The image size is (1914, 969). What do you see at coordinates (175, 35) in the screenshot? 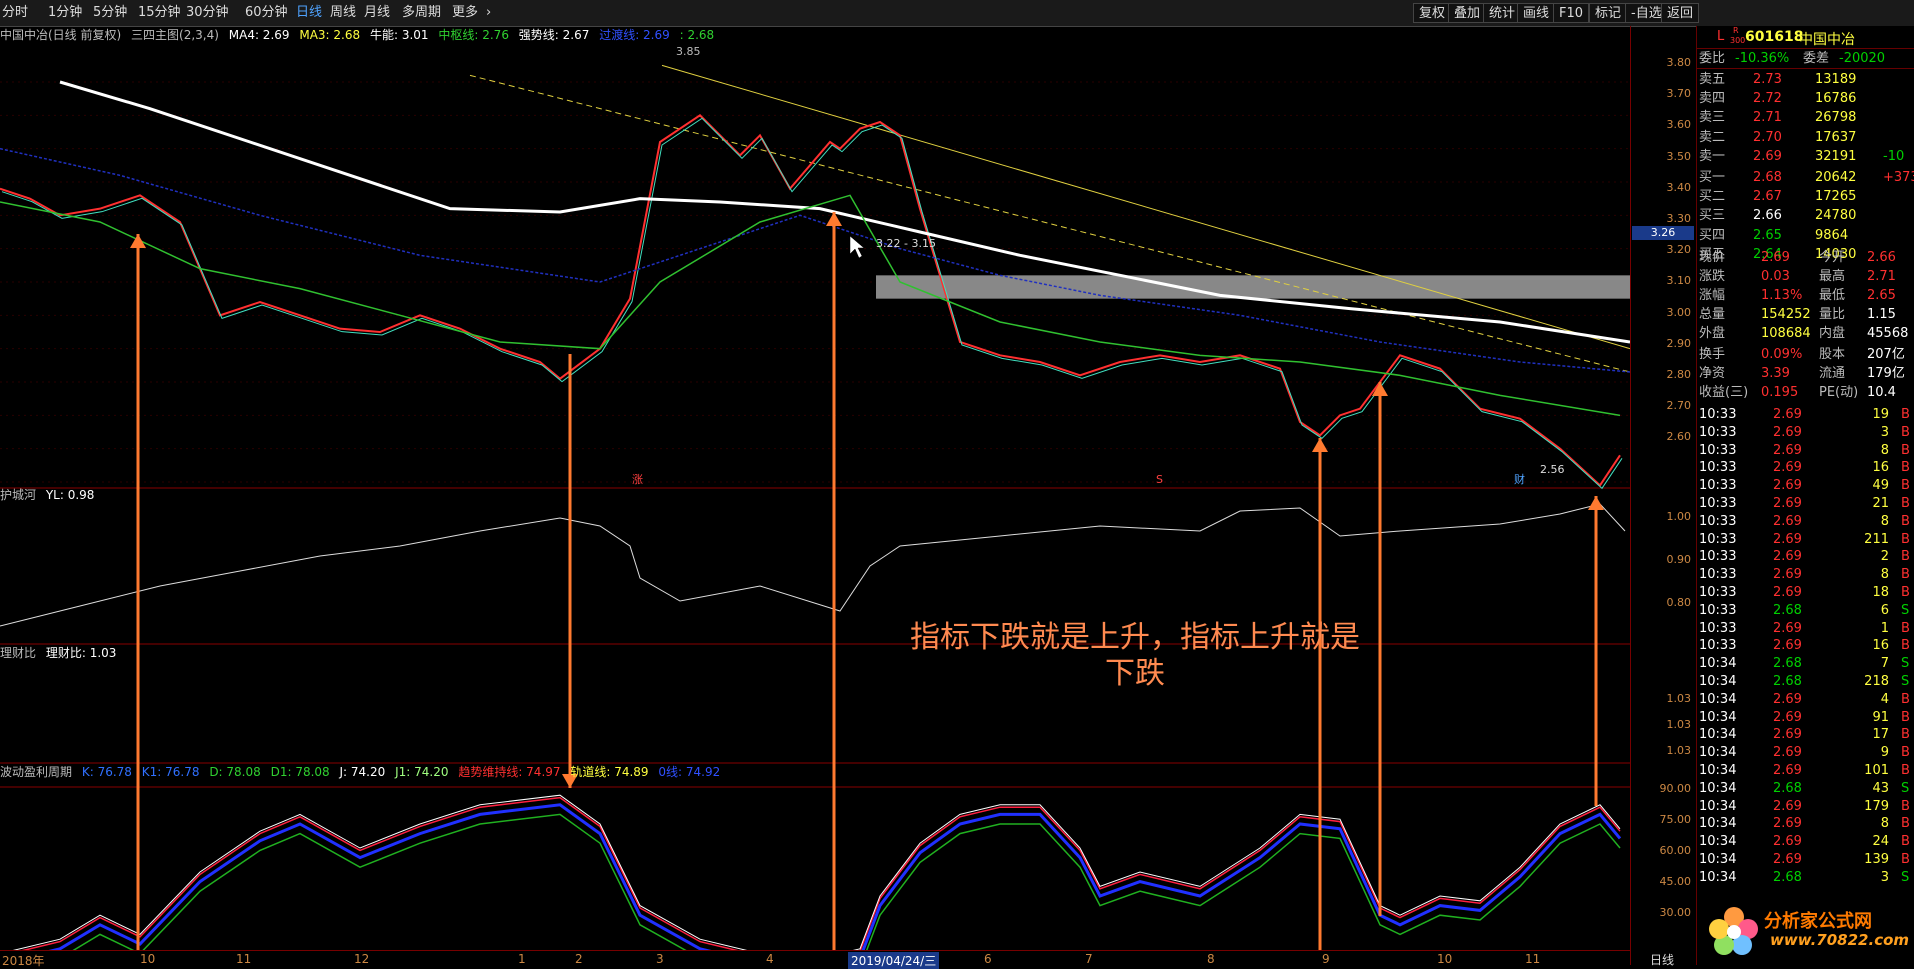
I see `indicator-name: 三四主图(2,3,4)` at bounding box center [175, 35].